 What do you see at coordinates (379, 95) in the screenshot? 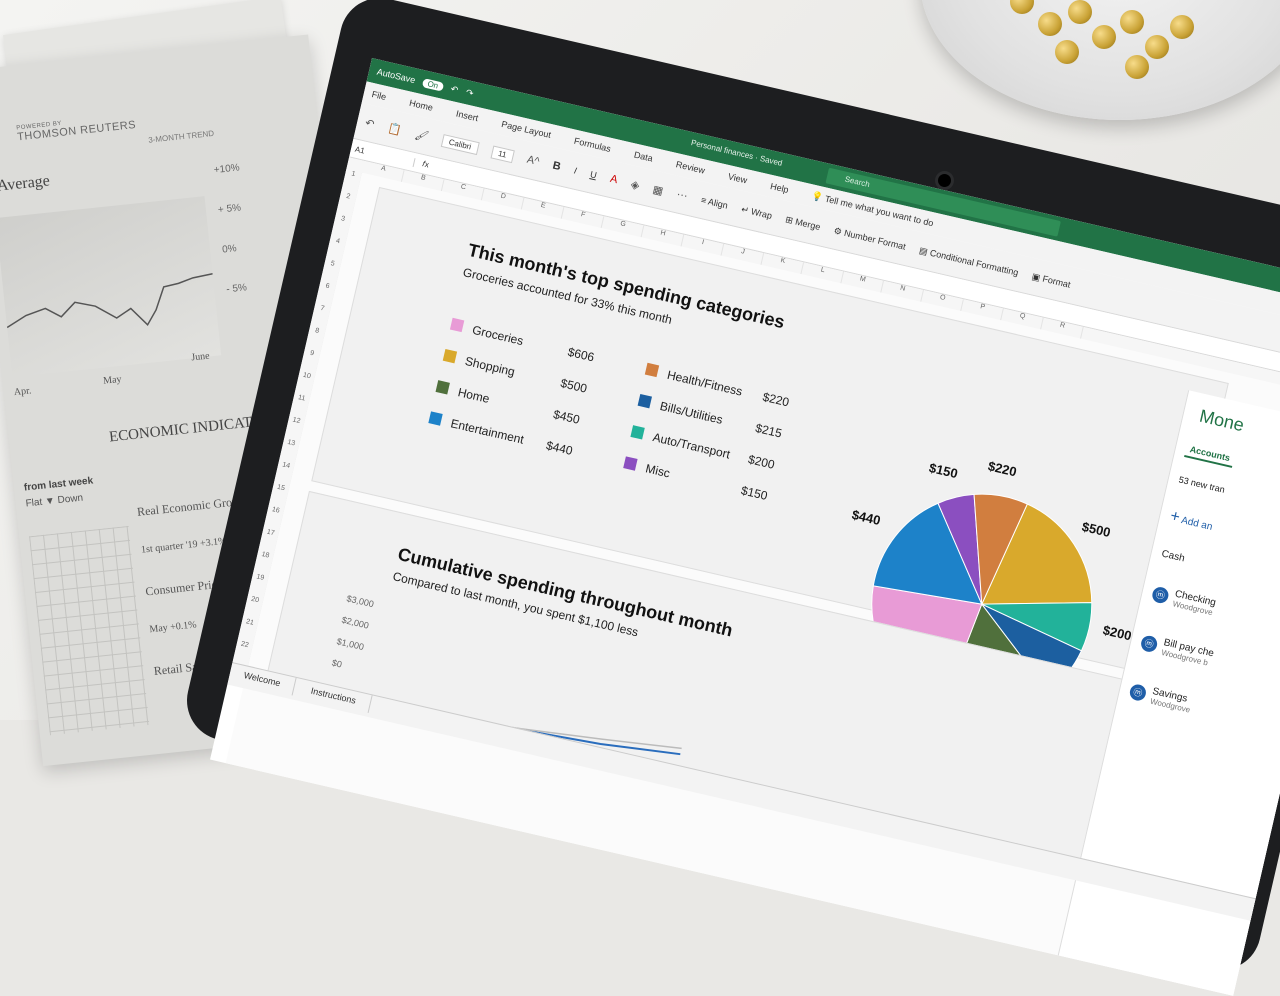
I see `tab-file: File` at bounding box center [379, 95].